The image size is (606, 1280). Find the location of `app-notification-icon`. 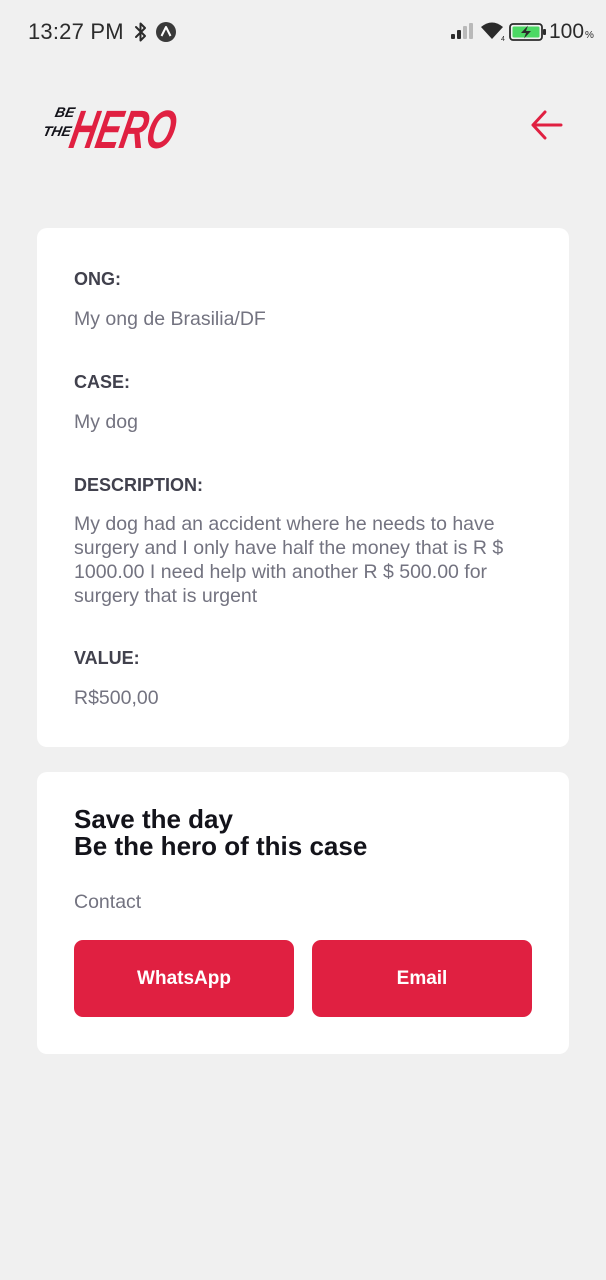

app-notification-icon is located at coordinates (166, 32).